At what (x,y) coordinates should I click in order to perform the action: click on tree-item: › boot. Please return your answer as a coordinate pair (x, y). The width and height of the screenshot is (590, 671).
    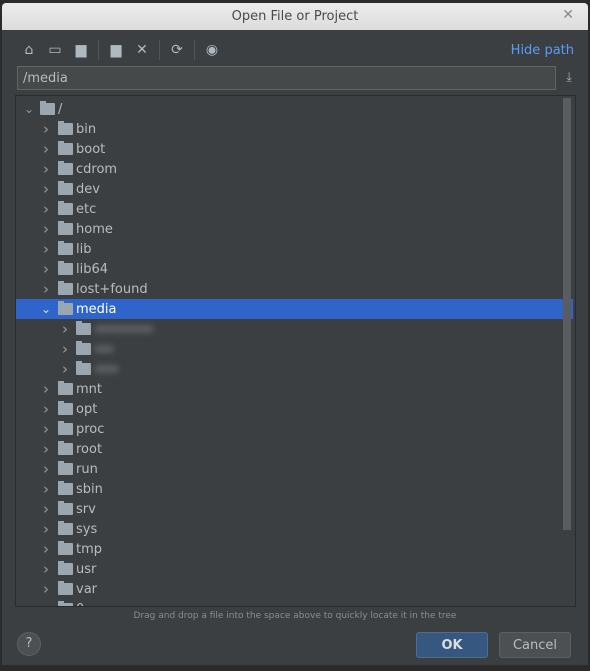
    Looking at the image, I should click on (294, 149).